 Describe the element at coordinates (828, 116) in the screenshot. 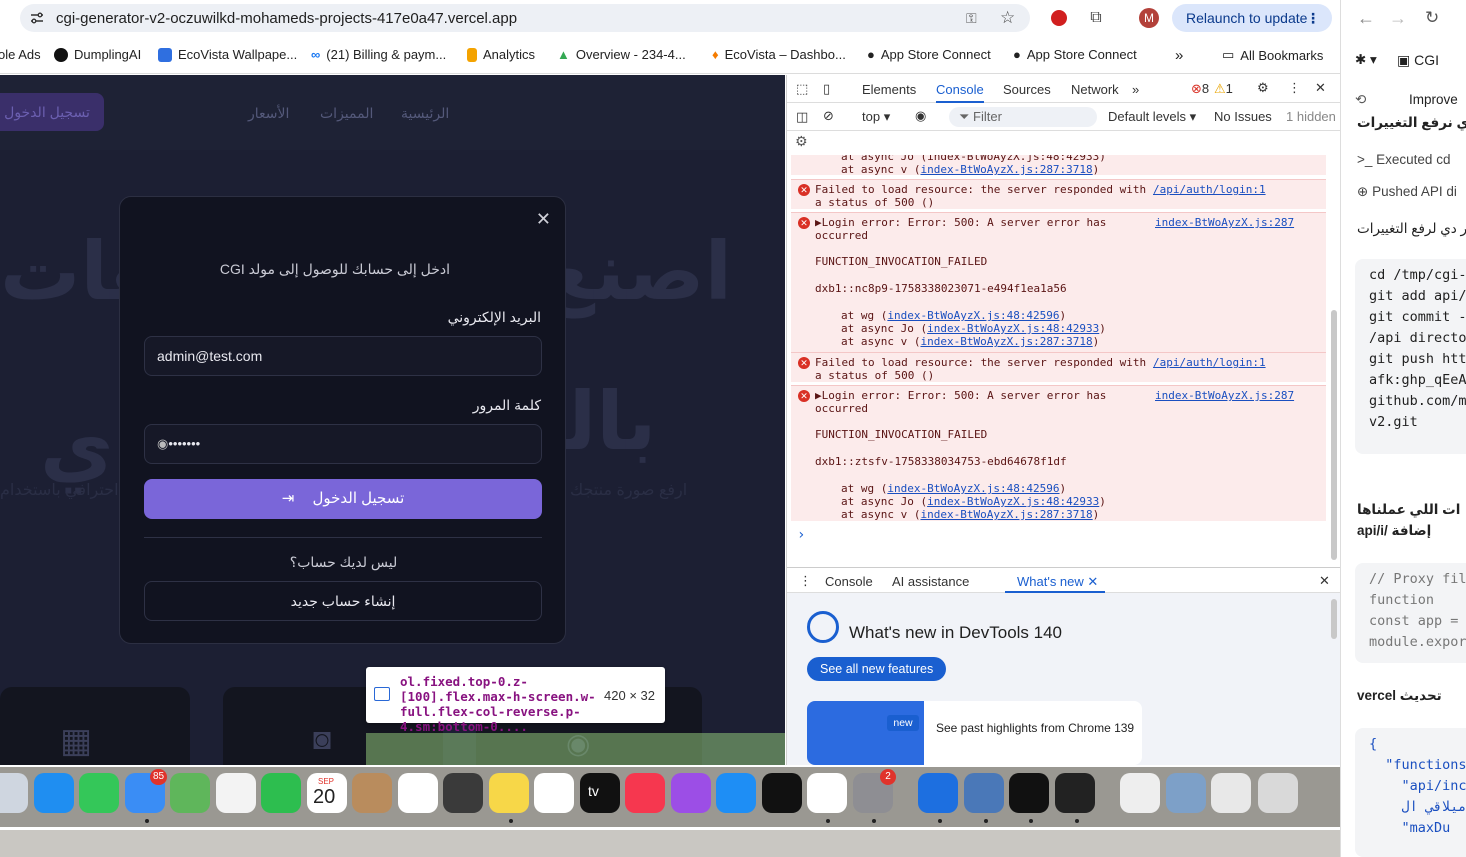

I see `clear-console-icon: ⊘` at that location.